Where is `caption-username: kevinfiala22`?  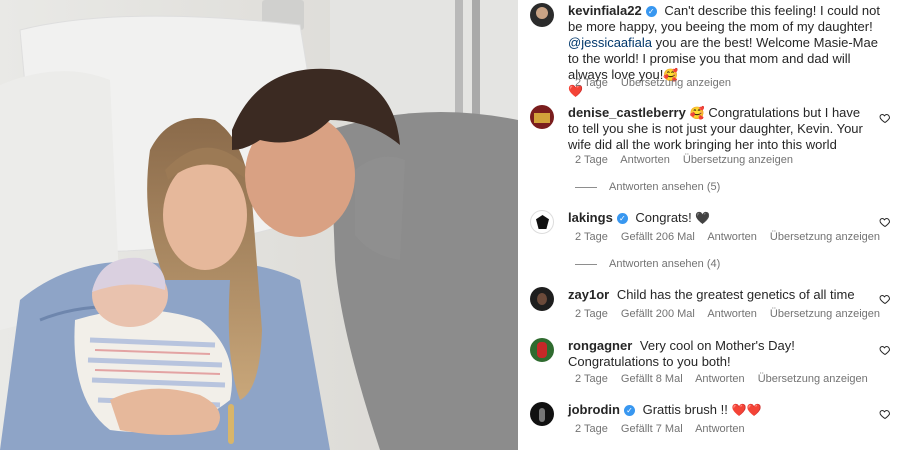
caption-username: kevinfiala22 is located at coordinates (605, 10).